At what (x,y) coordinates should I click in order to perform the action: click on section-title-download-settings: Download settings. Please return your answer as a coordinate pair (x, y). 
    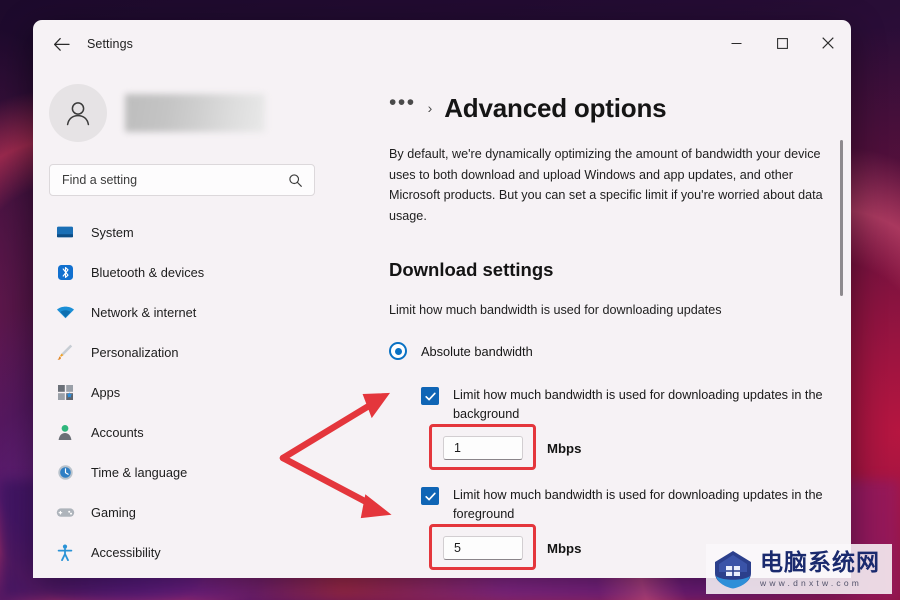
    Looking at the image, I should click on (471, 269).